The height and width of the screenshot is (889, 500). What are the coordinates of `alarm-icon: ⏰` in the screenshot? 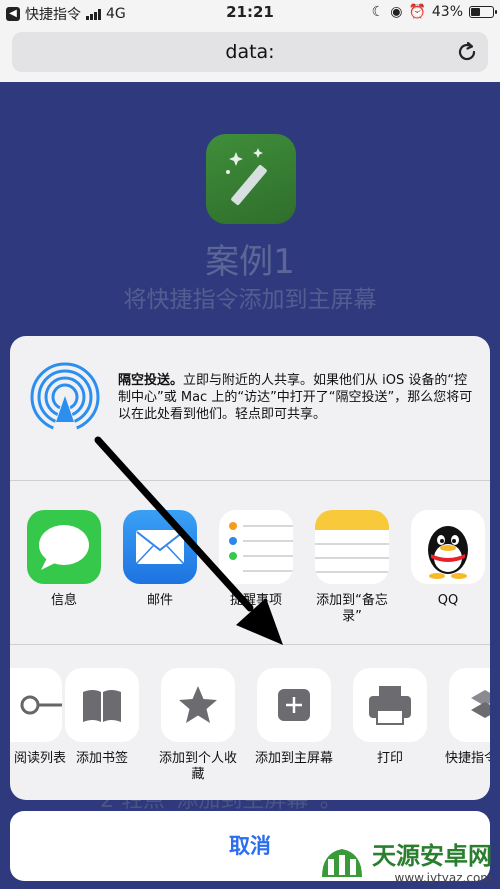 It's located at (417, 12).